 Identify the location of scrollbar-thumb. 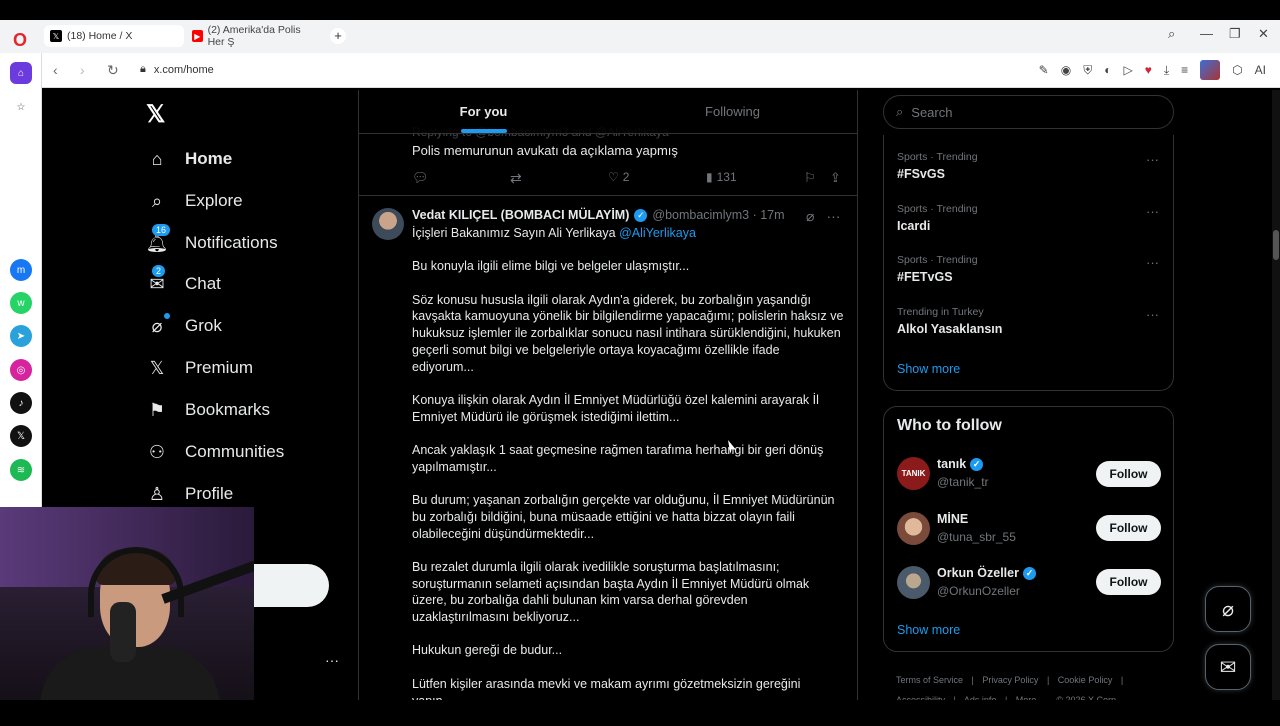
(1276, 245).